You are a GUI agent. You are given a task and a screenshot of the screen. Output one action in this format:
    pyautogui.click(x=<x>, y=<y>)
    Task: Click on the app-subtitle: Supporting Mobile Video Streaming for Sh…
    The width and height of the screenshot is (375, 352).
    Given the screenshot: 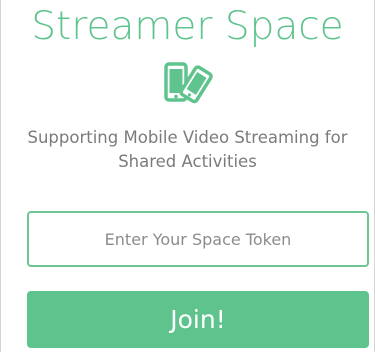 What is the action you would take?
    pyautogui.click(x=187, y=149)
    